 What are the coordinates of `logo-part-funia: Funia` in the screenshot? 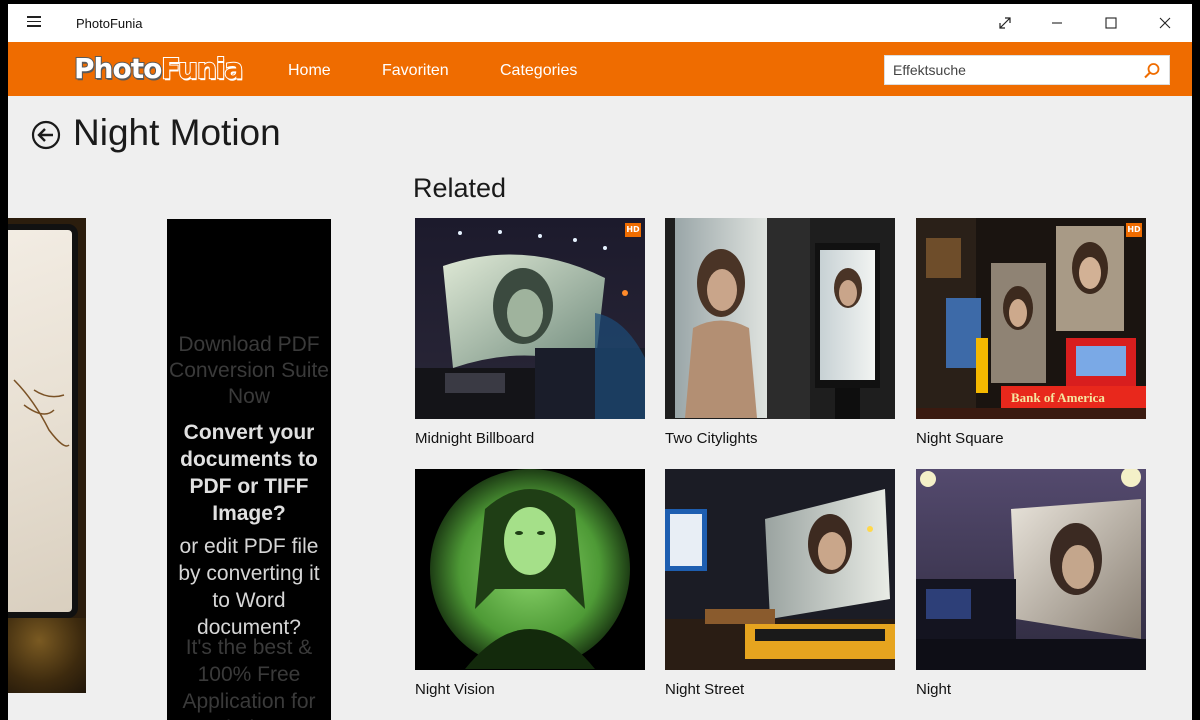 It's located at (202, 68).